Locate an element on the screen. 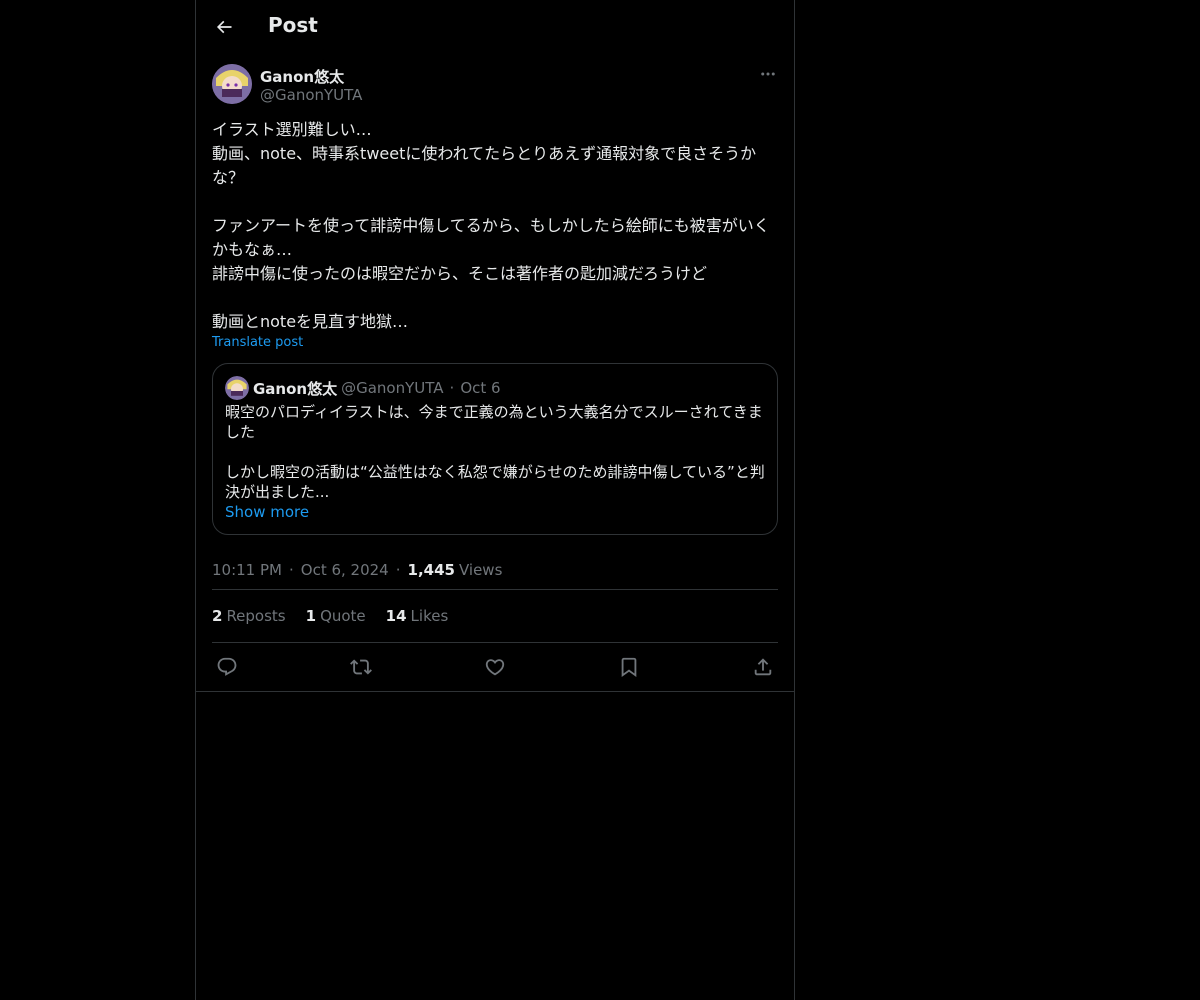 The width and height of the screenshot is (1200, 1000). more-button is located at coordinates (768, 74).